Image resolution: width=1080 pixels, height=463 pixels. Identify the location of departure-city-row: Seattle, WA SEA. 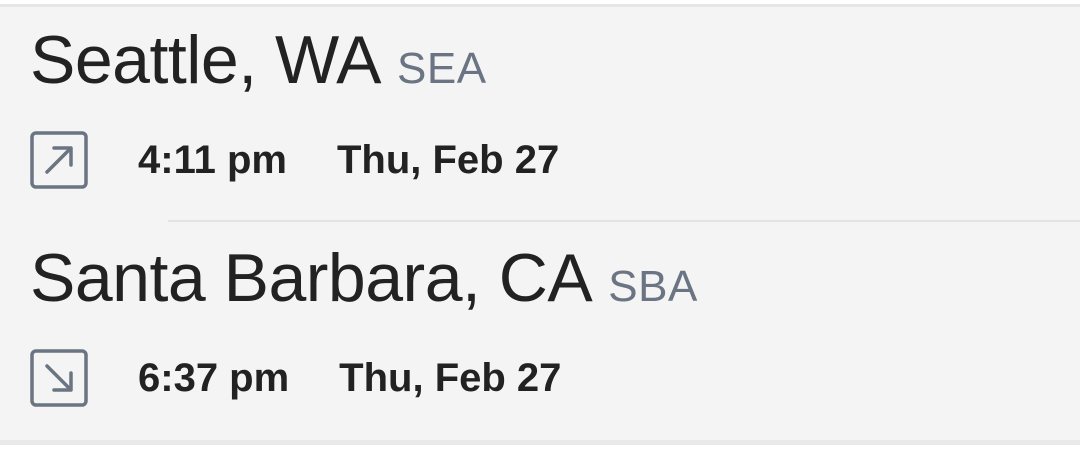
(258, 60).